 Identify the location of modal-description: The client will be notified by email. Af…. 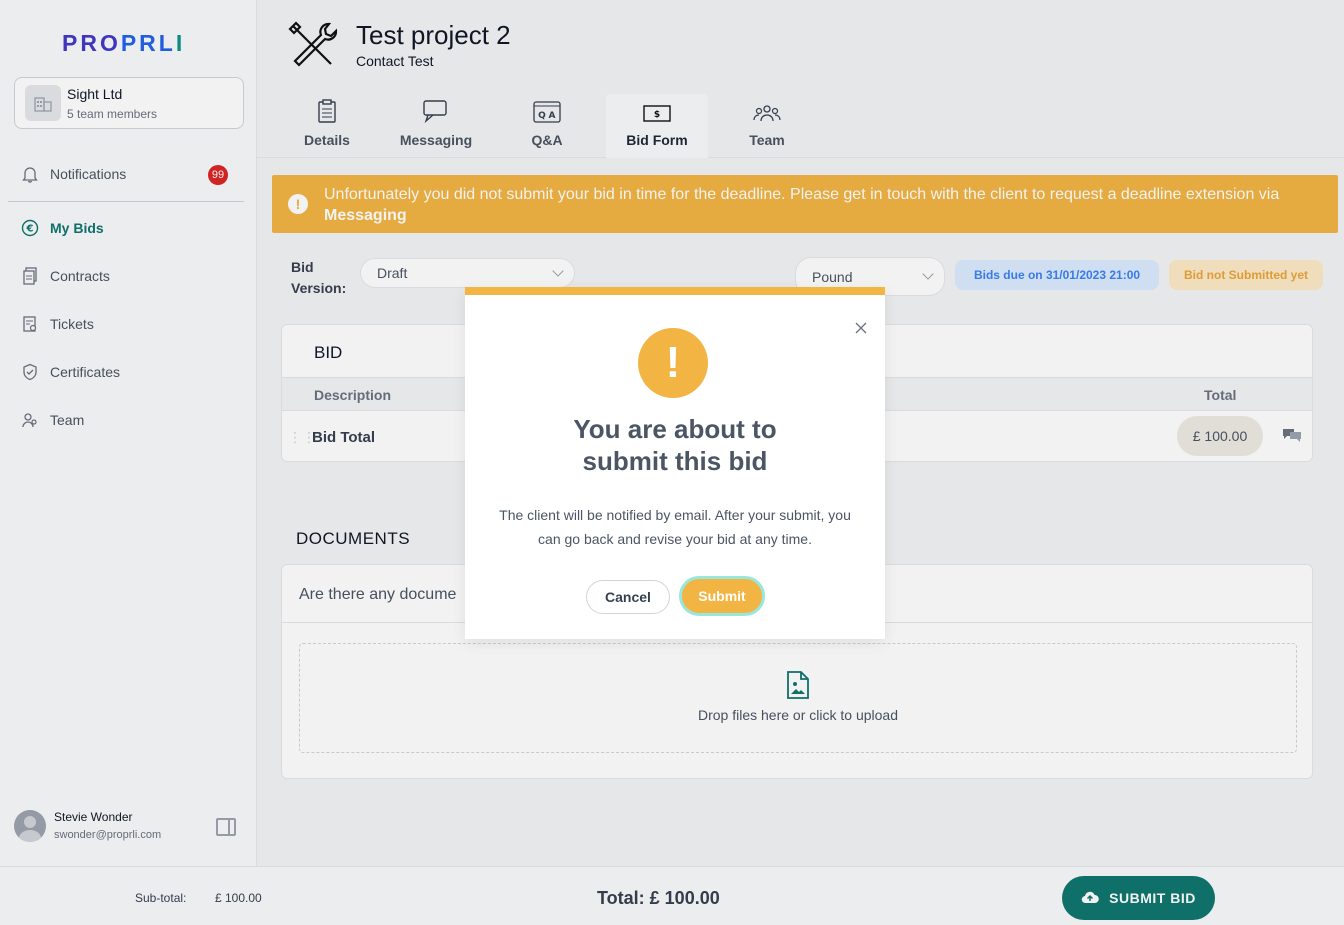
(675, 527).